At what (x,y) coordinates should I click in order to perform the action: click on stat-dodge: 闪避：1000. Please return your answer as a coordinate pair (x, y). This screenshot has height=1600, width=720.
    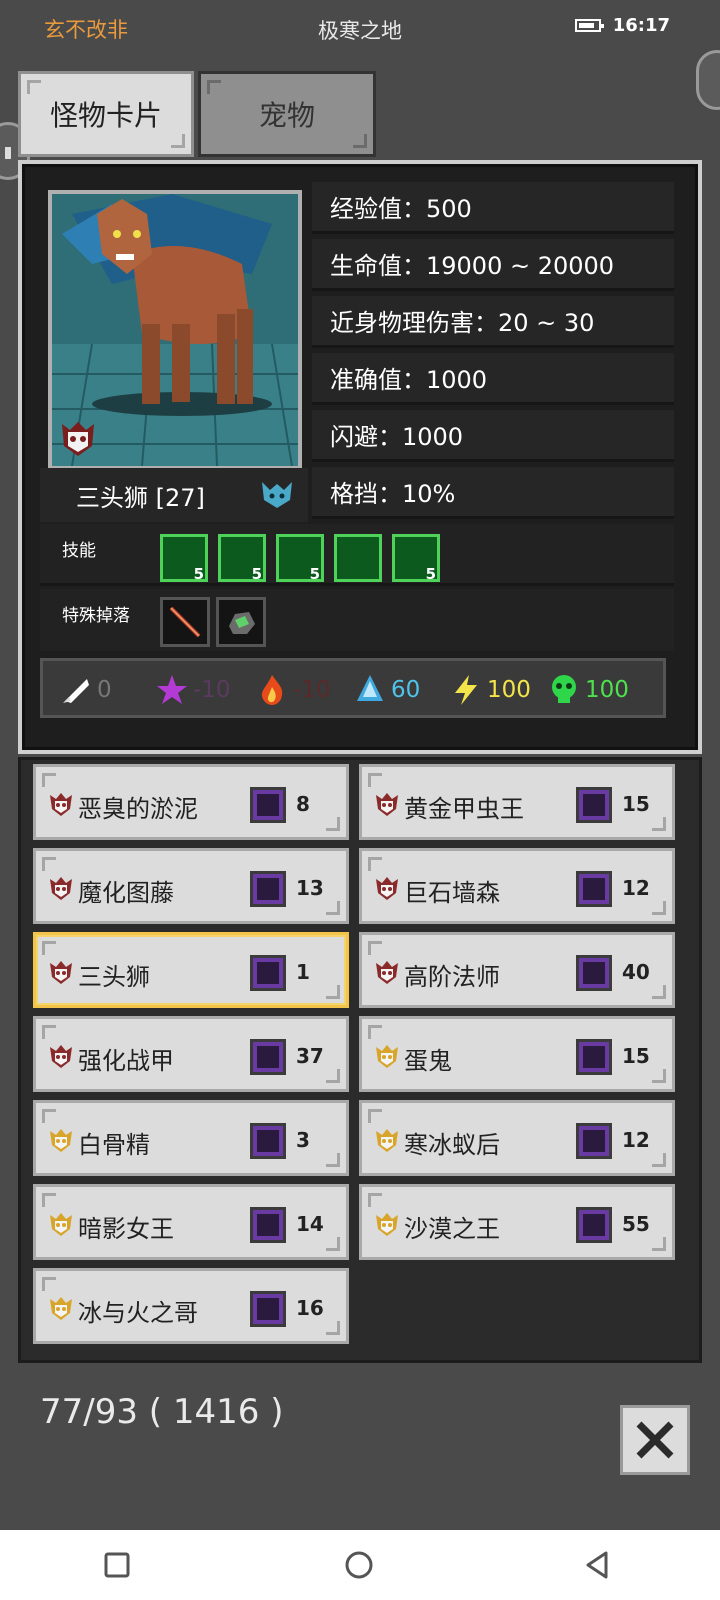
    Looking at the image, I should click on (493, 436).